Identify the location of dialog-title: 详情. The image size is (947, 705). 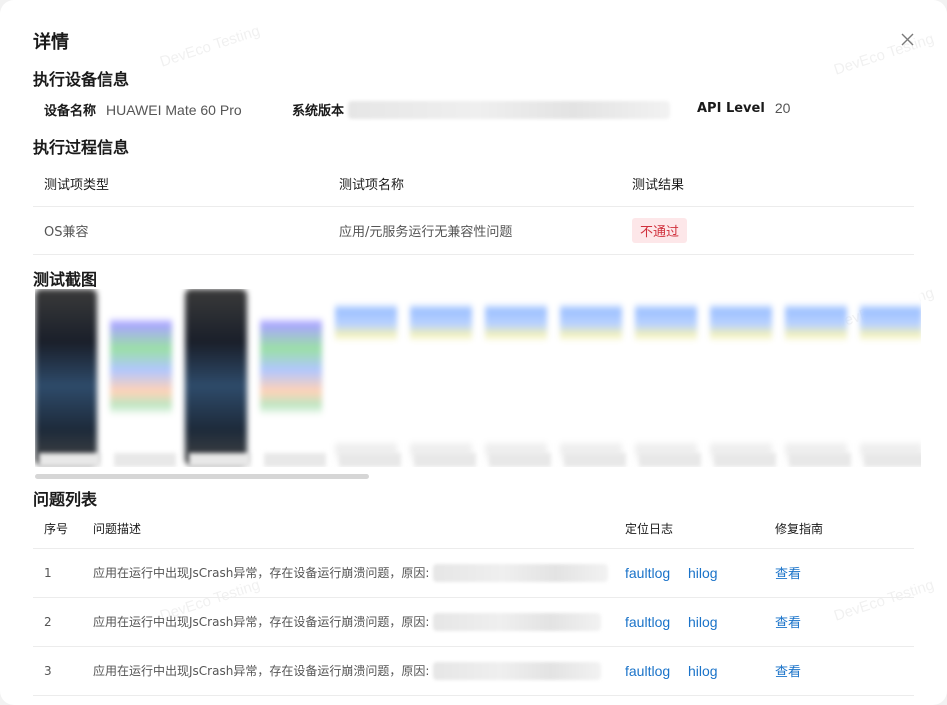
(51, 42).